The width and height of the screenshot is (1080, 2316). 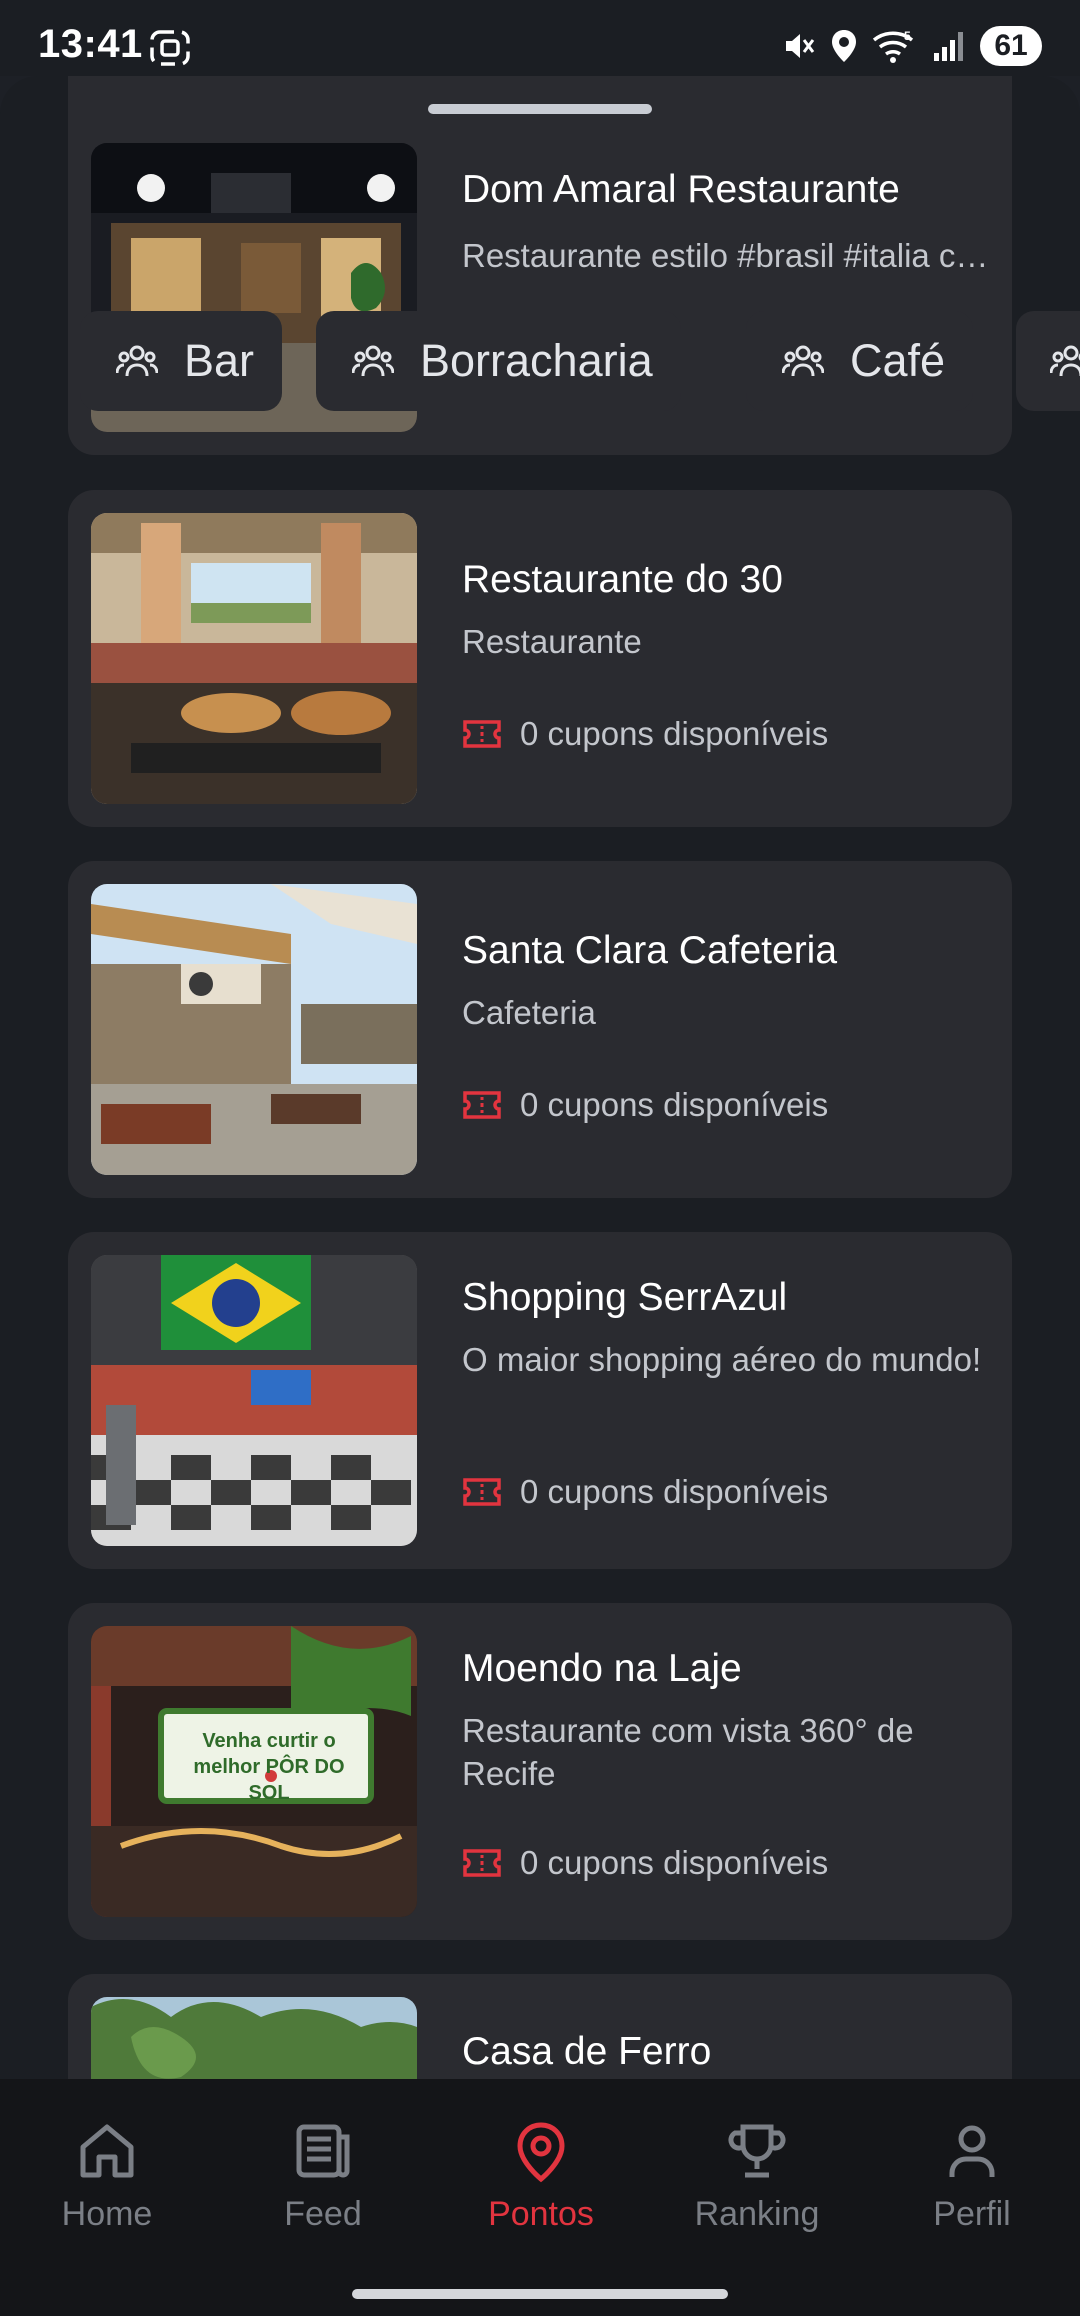 I want to click on bottom-navigation: Home Feed Pontos Ranking Perfil, so click(x=540, y=2197).